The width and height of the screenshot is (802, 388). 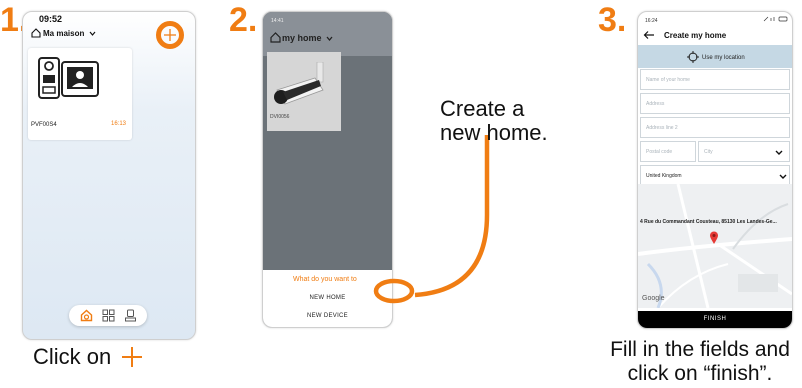 What do you see at coordinates (299, 83) in the screenshot?
I see `camera-icon` at bounding box center [299, 83].